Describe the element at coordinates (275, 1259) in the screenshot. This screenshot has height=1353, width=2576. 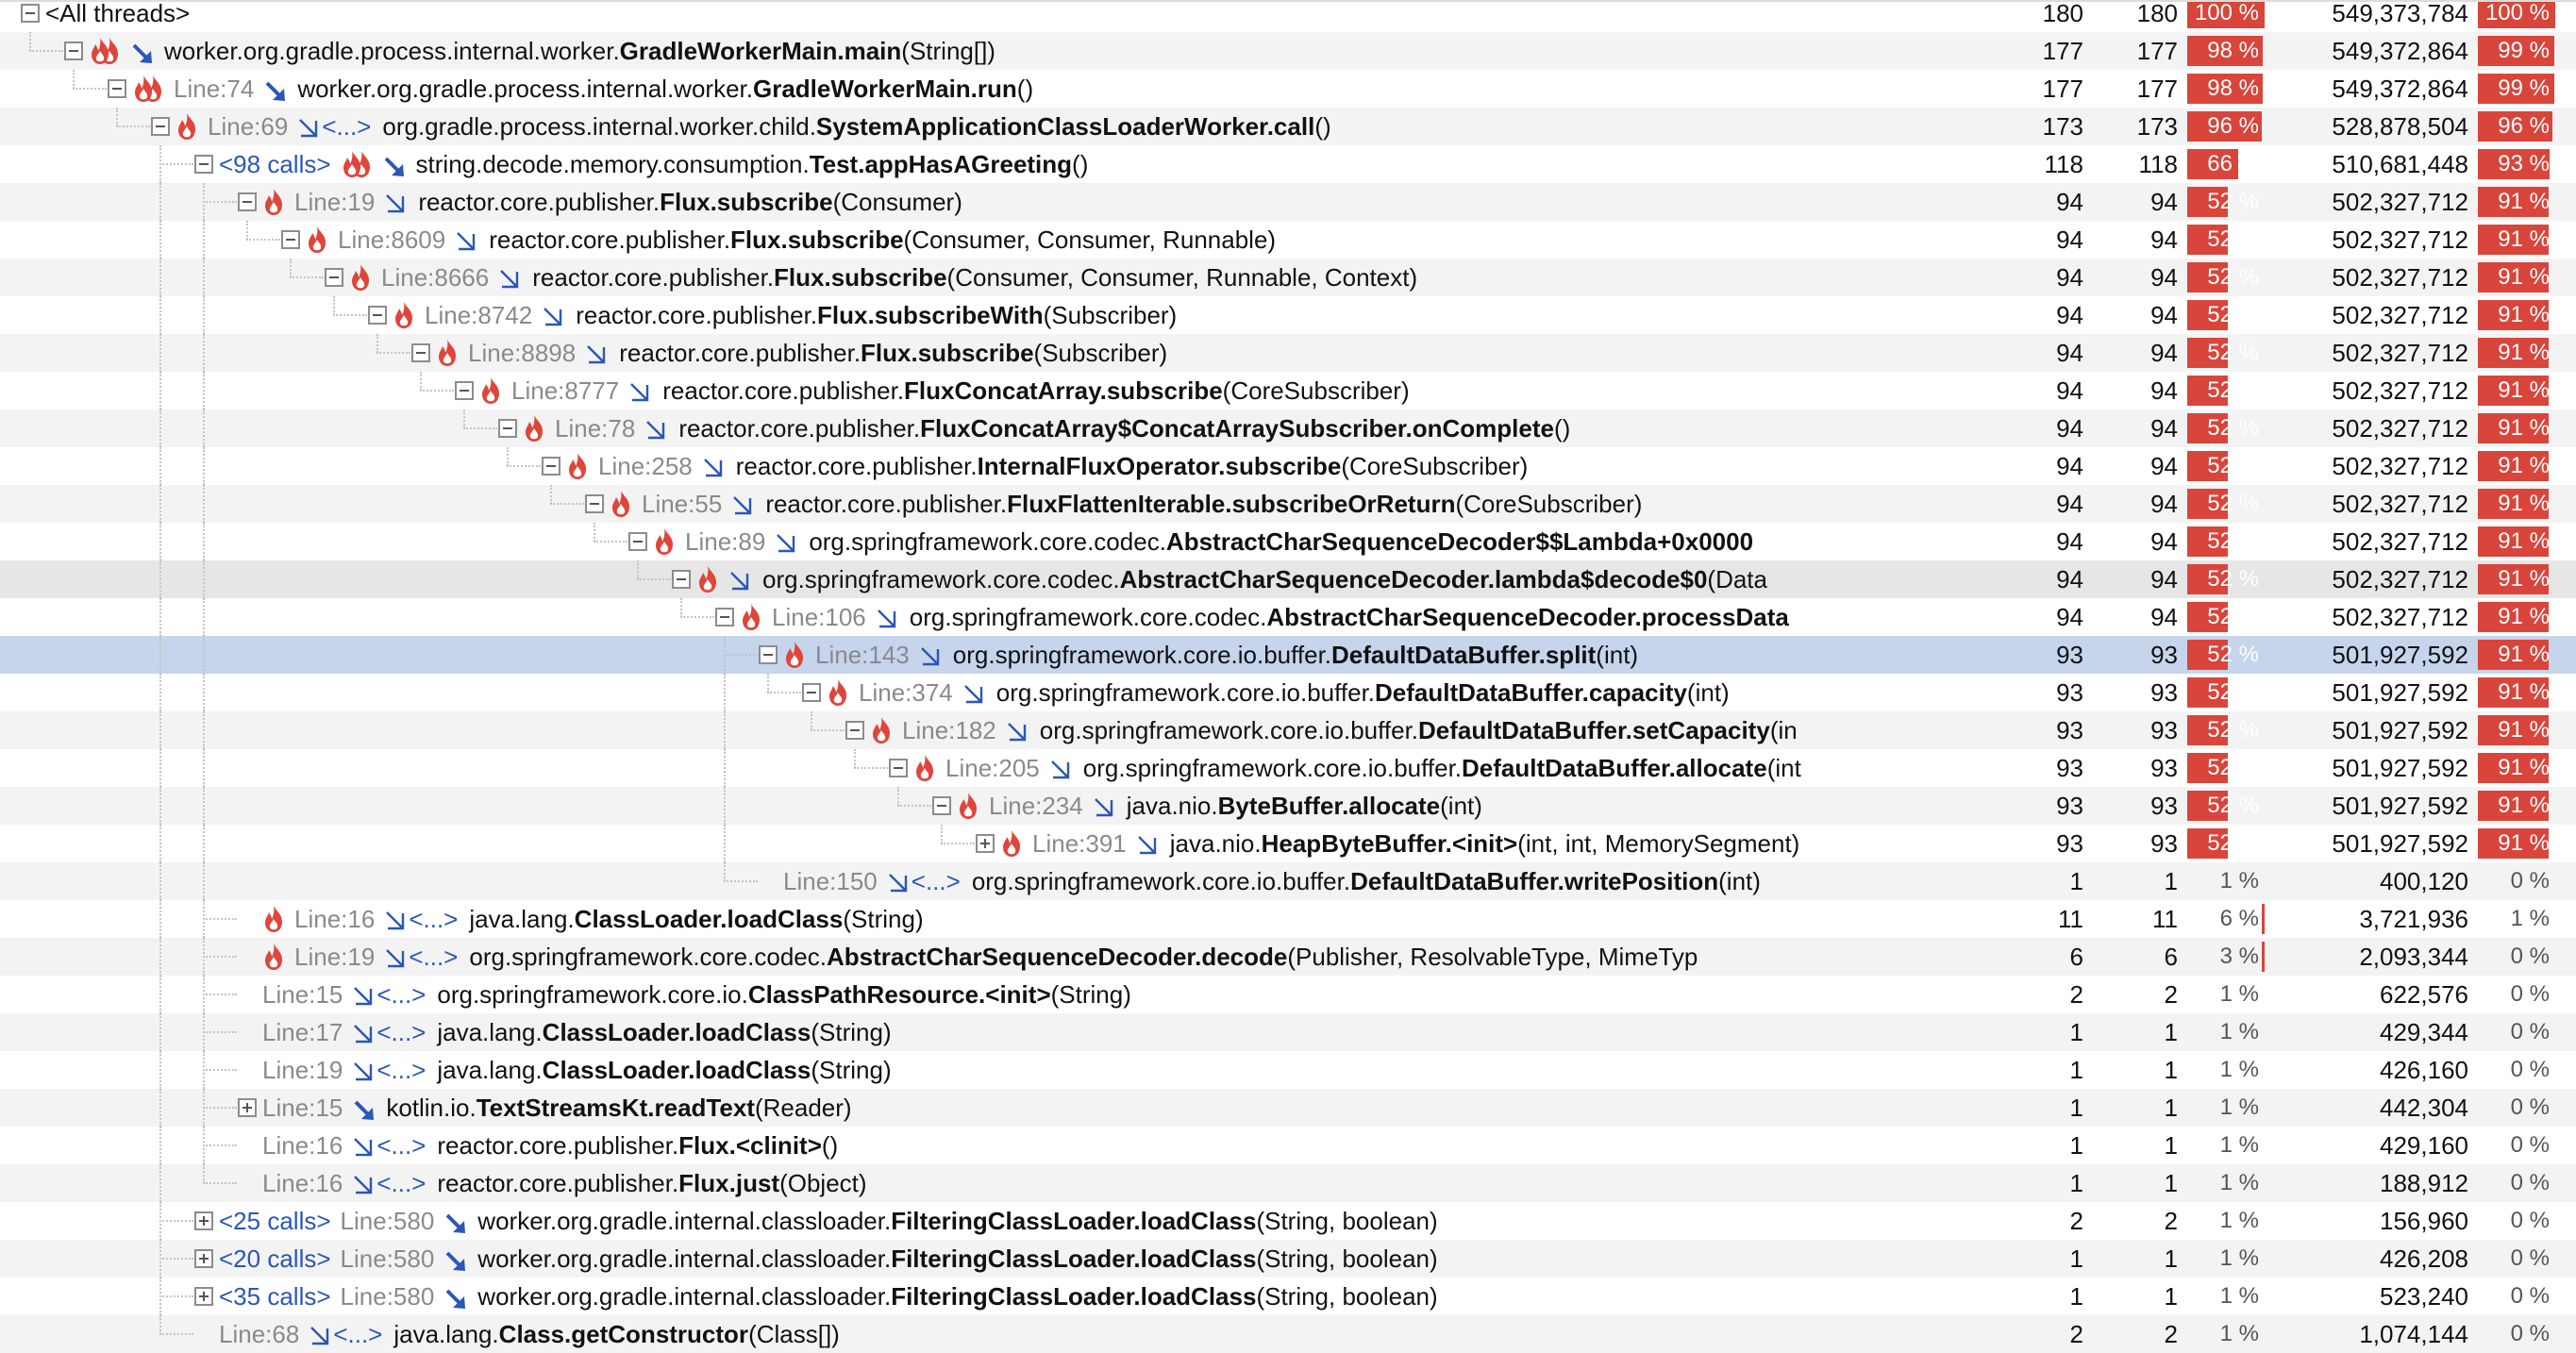
I see `calls-count: <20 calls>` at that location.